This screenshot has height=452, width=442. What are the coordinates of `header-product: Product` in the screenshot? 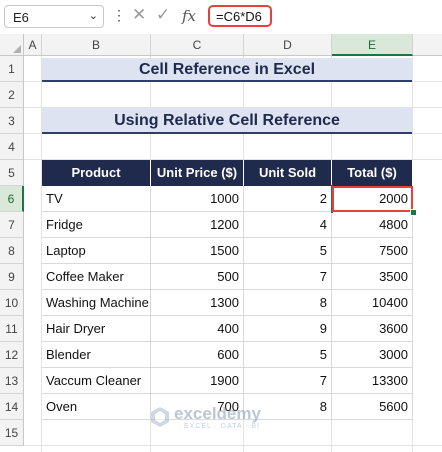 It's located at (96, 173).